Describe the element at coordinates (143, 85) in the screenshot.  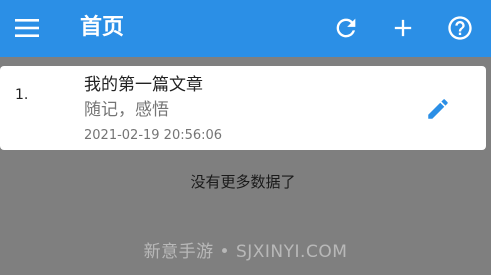
I see `article-title: 我的第一篇文章` at that location.